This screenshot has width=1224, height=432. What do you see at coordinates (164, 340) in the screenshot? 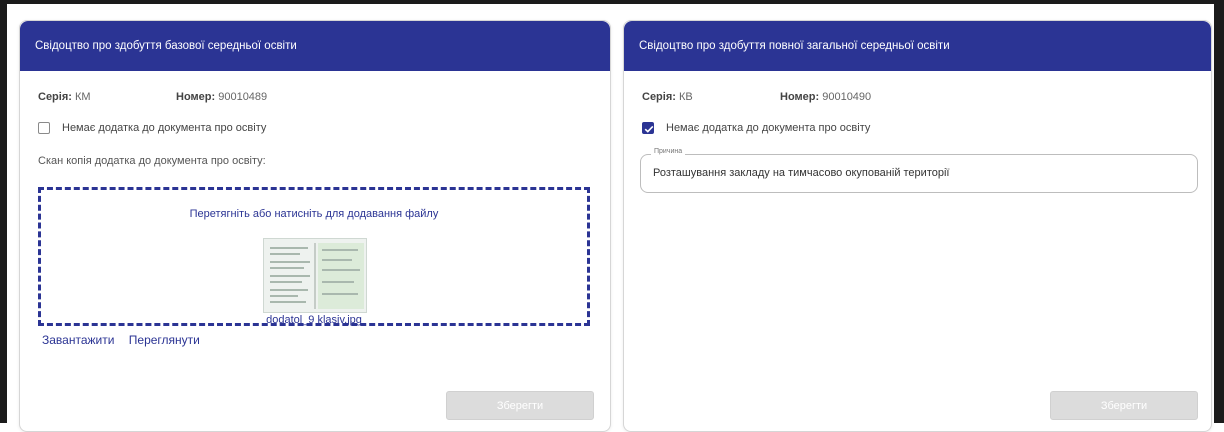
I see `view-link: Переглянути` at bounding box center [164, 340].